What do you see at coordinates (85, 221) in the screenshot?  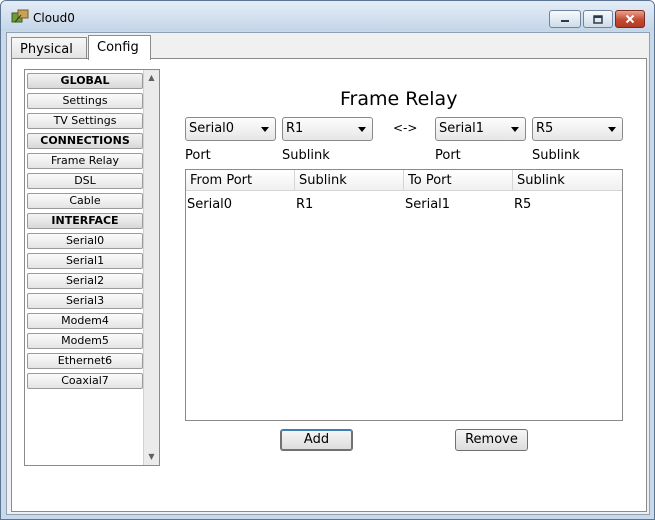 I see `sidebar-header-interface: INTERFACE` at bounding box center [85, 221].